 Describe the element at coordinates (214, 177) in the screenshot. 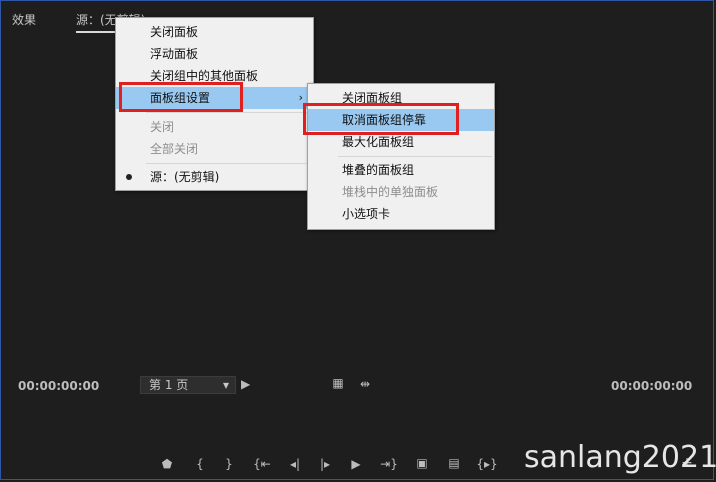

I see `menu-item-source-no-clip: 源：(无剪辑)` at that location.